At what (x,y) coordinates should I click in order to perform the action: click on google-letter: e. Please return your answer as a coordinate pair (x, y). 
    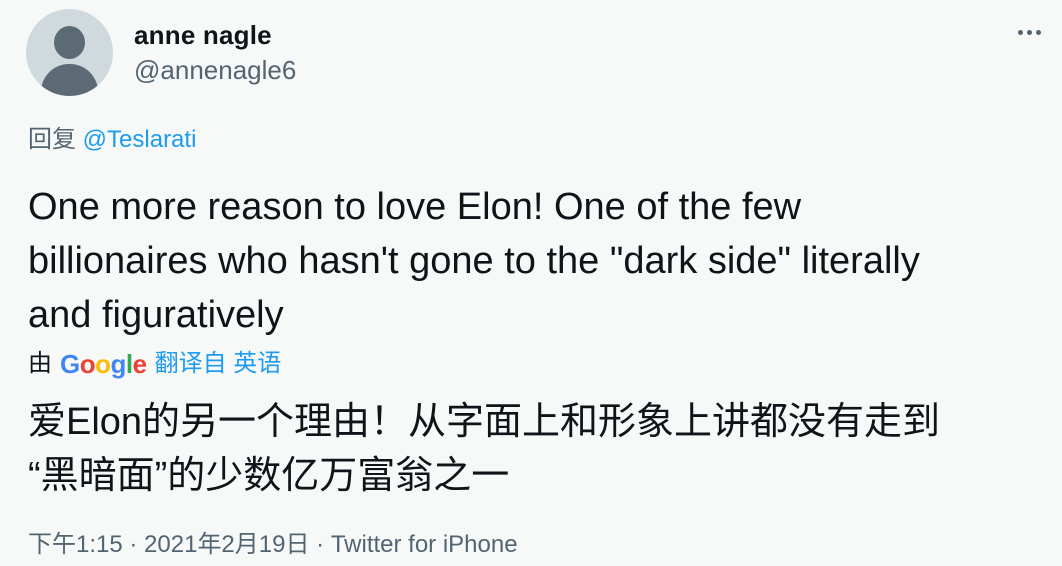
    Looking at the image, I should click on (139, 364).